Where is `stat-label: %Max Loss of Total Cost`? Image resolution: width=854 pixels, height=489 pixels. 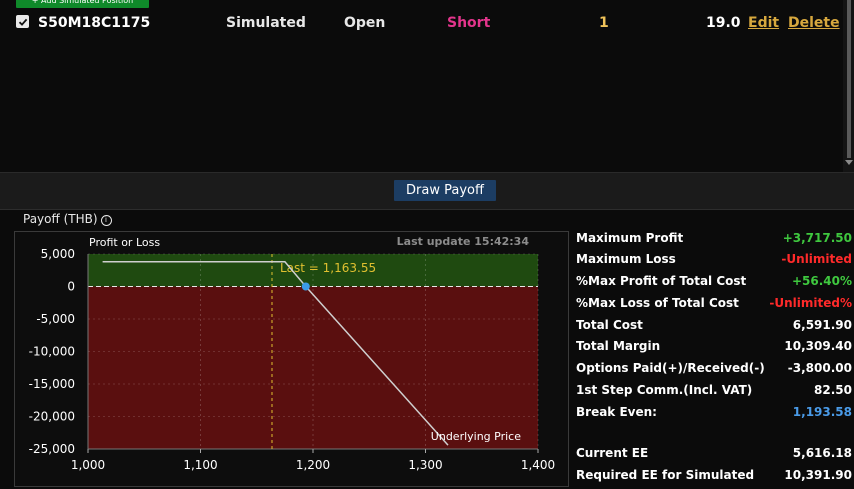 stat-label: %Max Loss of Total Cost is located at coordinates (657, 303).